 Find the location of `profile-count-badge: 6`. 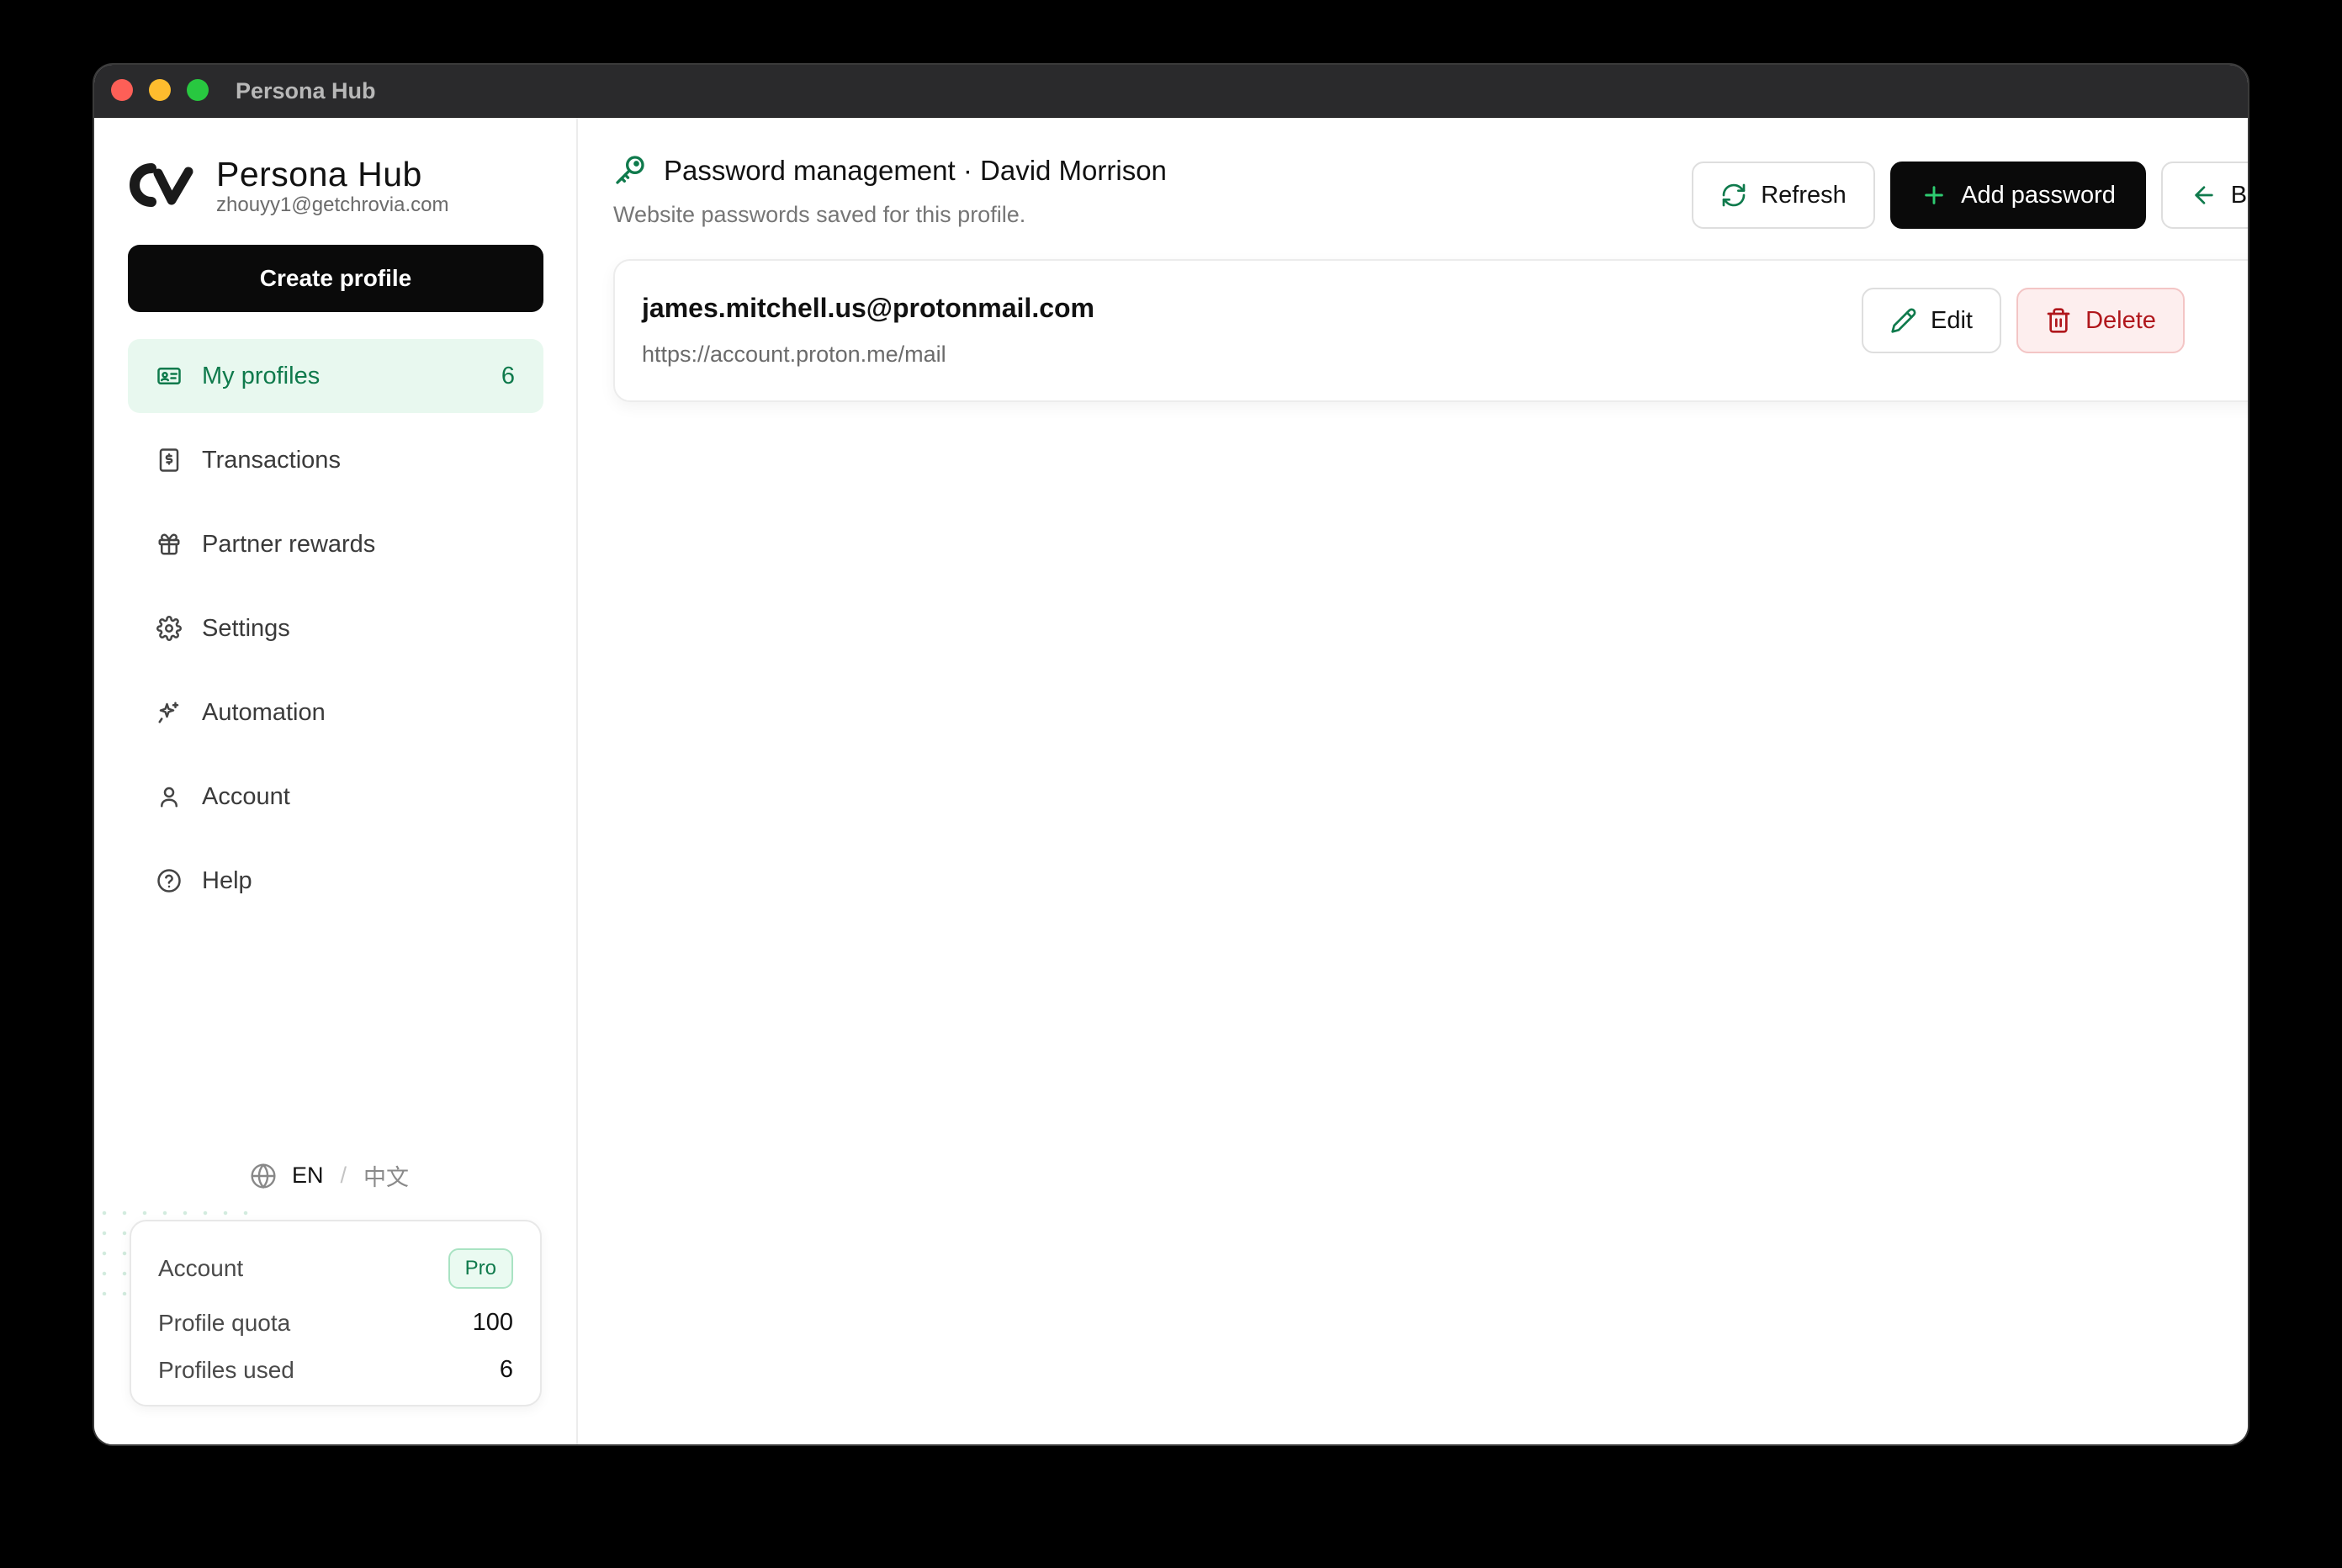

profile-count-badge: 6 is located at coordinates (508, 375).